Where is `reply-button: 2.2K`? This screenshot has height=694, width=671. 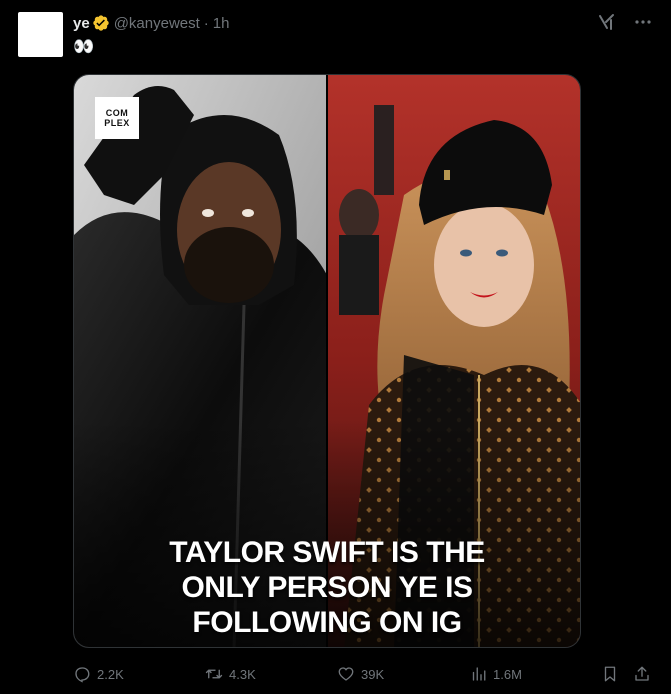
reply-button: 2.2K is located at coordinates (98, 674).